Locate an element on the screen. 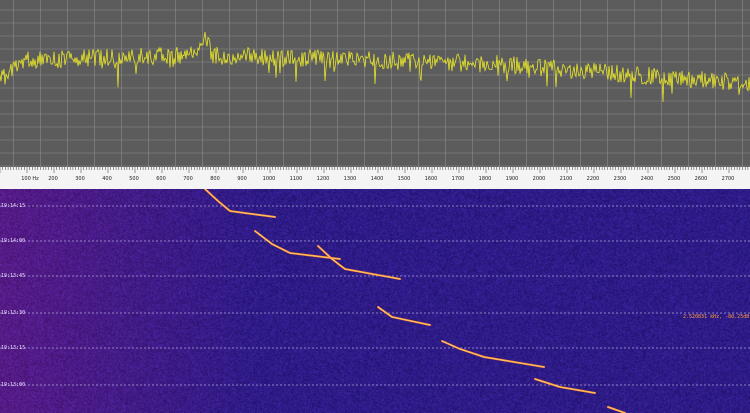 The height and width of the screenshot is (413, 750). ruler-tick-label: 1700 is located at coordinates (458, 179).